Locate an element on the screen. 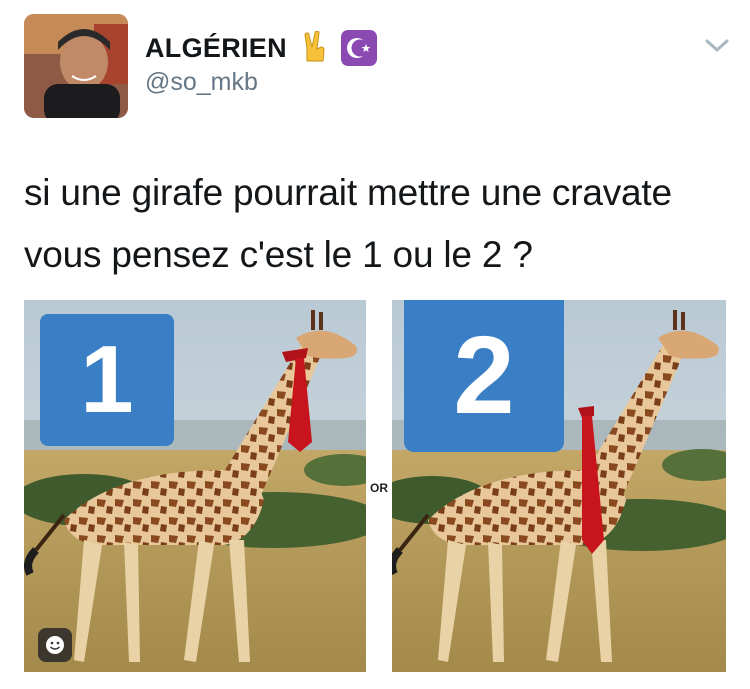 The height and width of the screenshot is (689, 750). avatar is located at coordinates (76, 66).